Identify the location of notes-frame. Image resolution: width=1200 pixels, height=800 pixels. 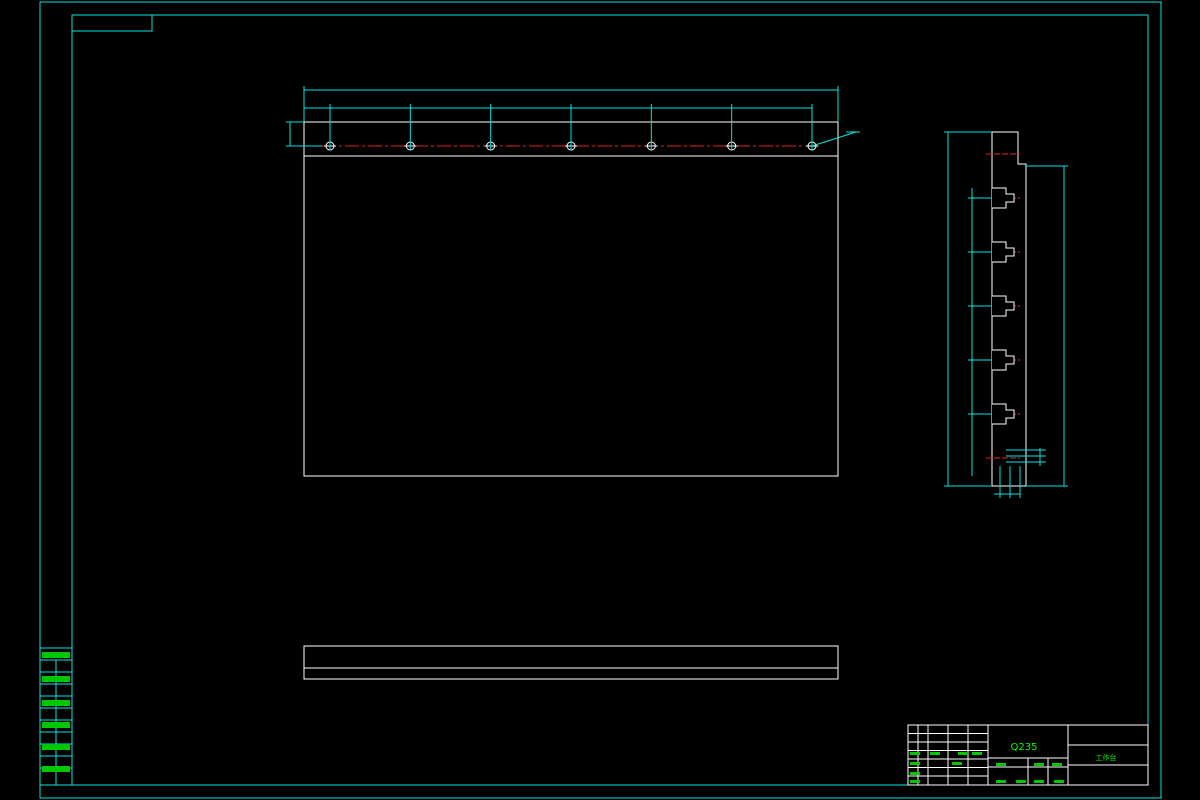
(571, 662).